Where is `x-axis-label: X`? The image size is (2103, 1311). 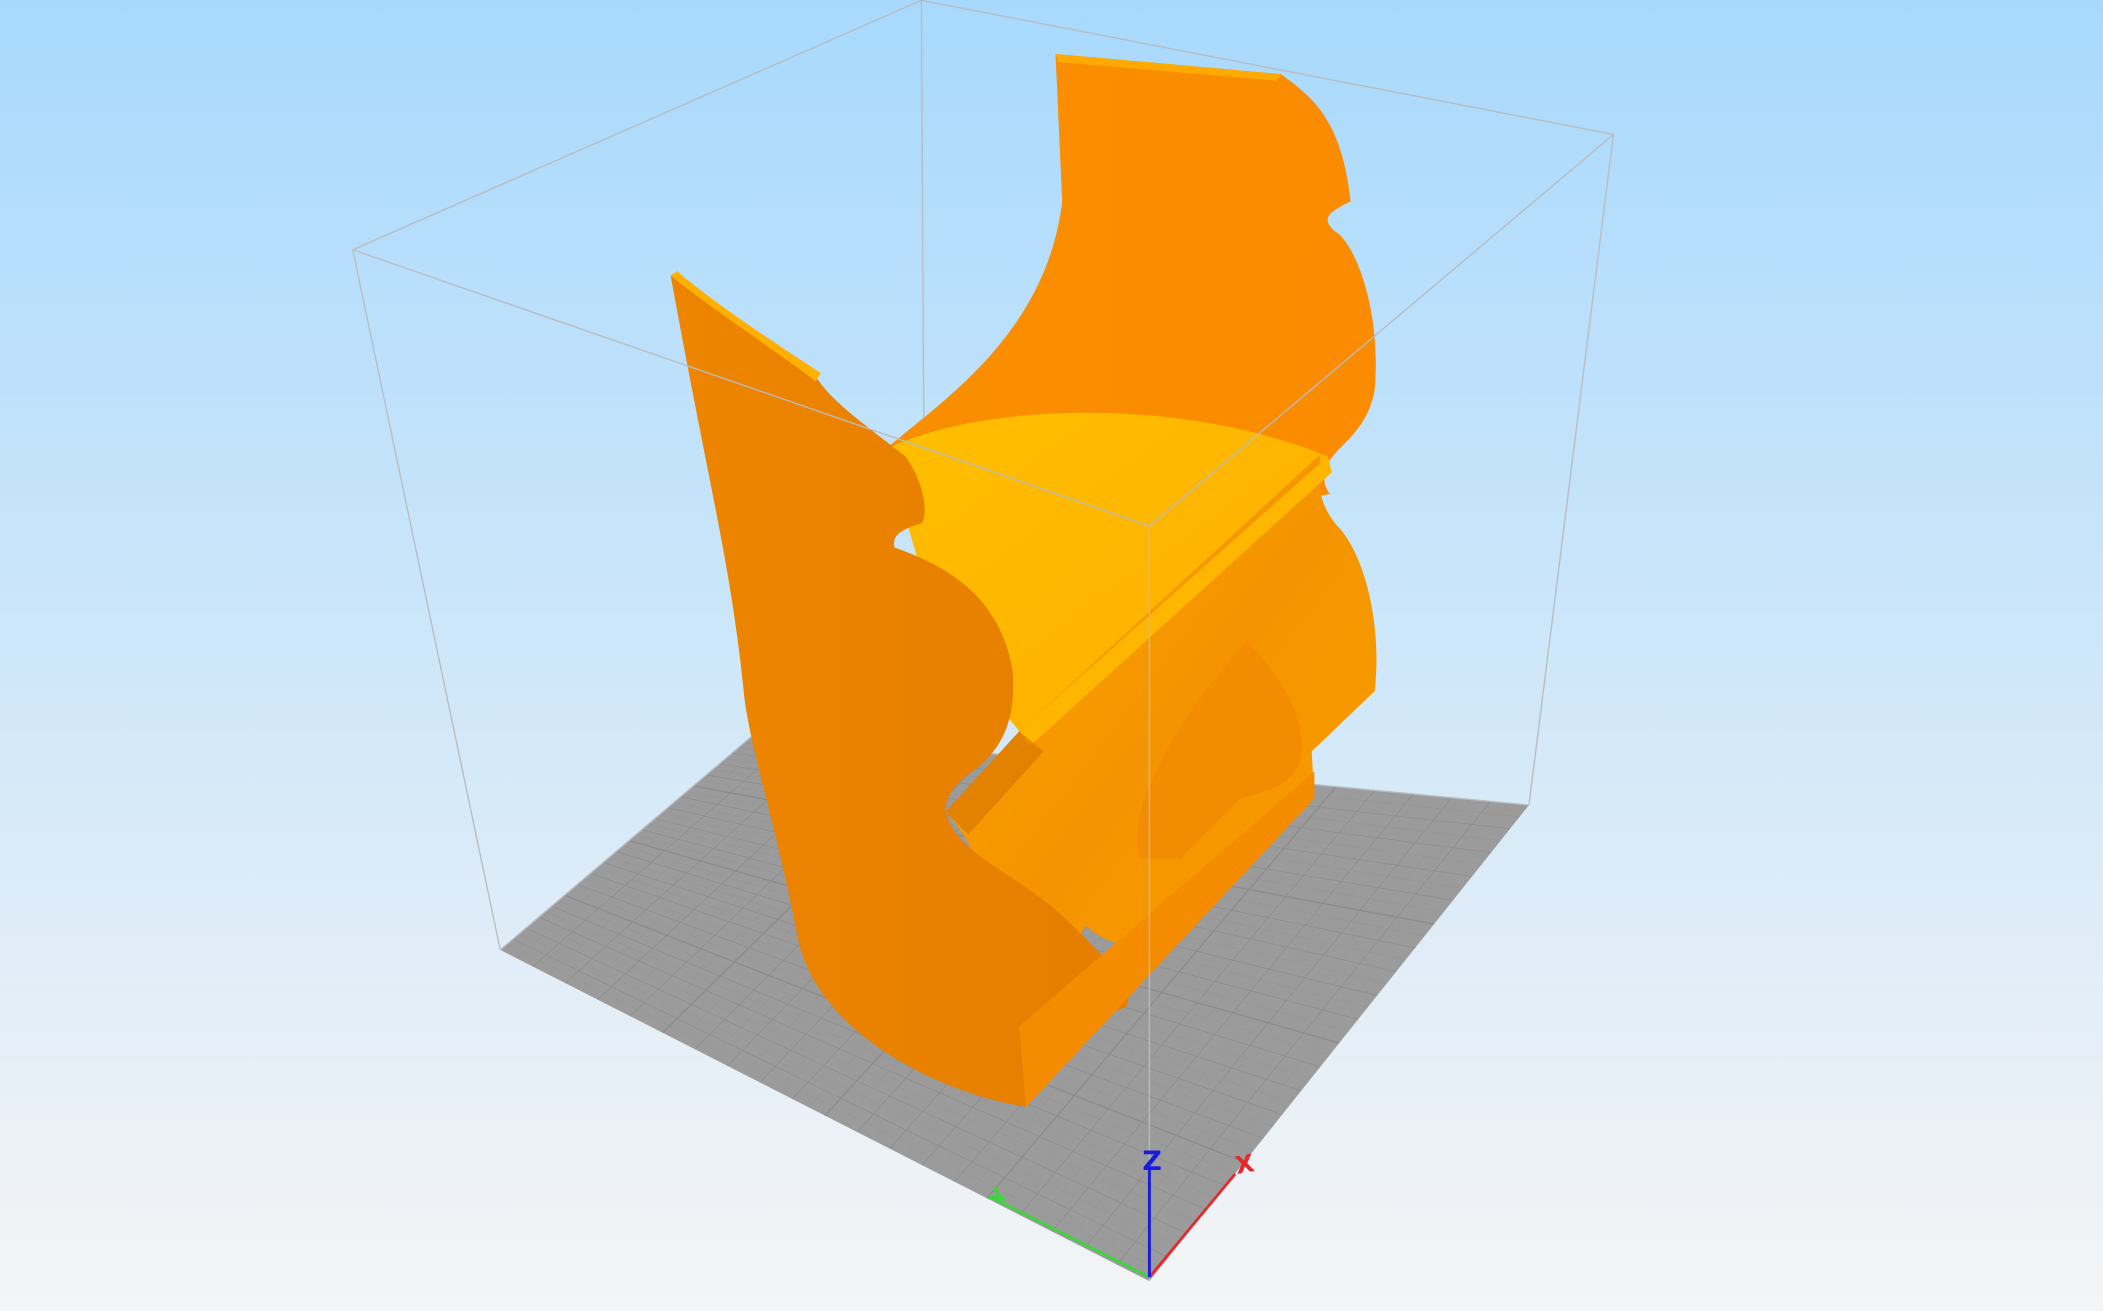
x-axis-label: X is located at coordinates (1245, 1164).